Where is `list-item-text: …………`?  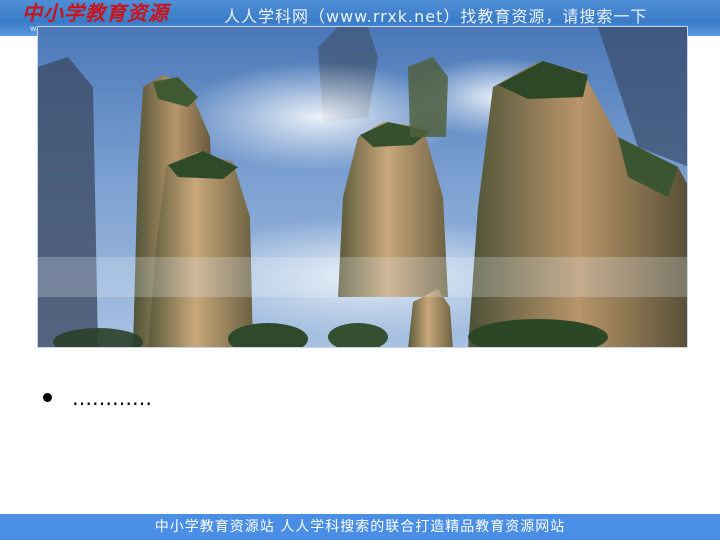
list-item-text: ………… is located at coordinates (112, 398).